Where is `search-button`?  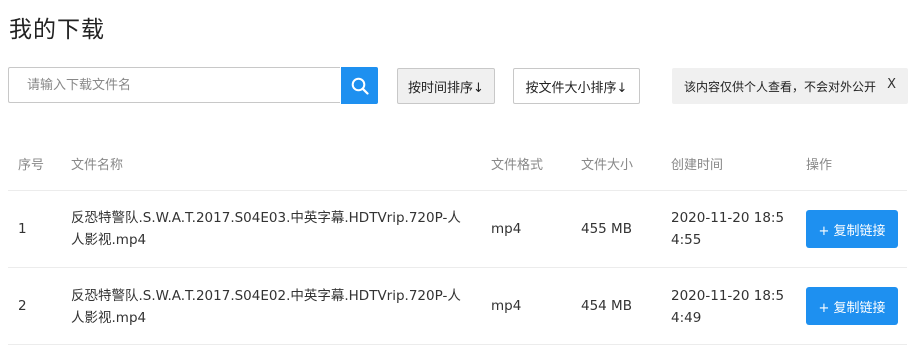 search-button is located at coordinates (359, 85).